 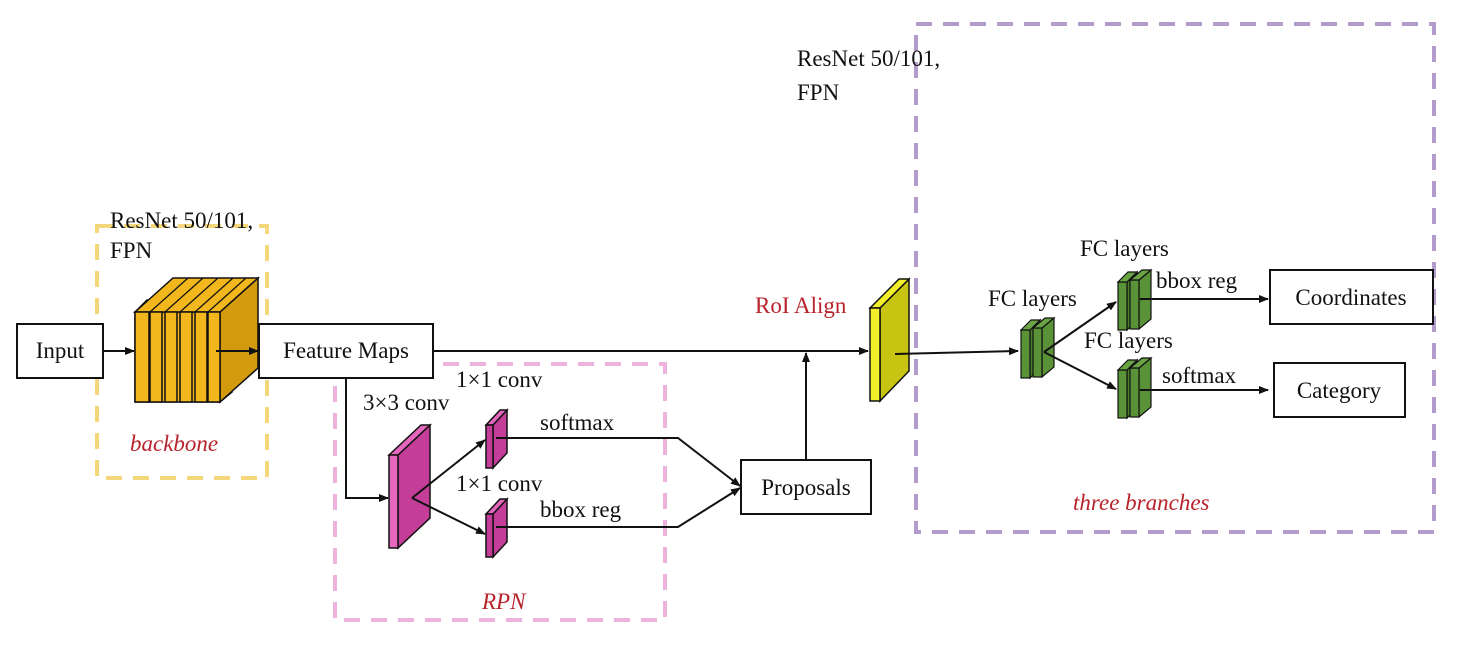 What do you see at coordinates (1350, 297) in the screenshot?
I see `coordinates-node-label: Coordinates` at bounding box center [1350, 297].